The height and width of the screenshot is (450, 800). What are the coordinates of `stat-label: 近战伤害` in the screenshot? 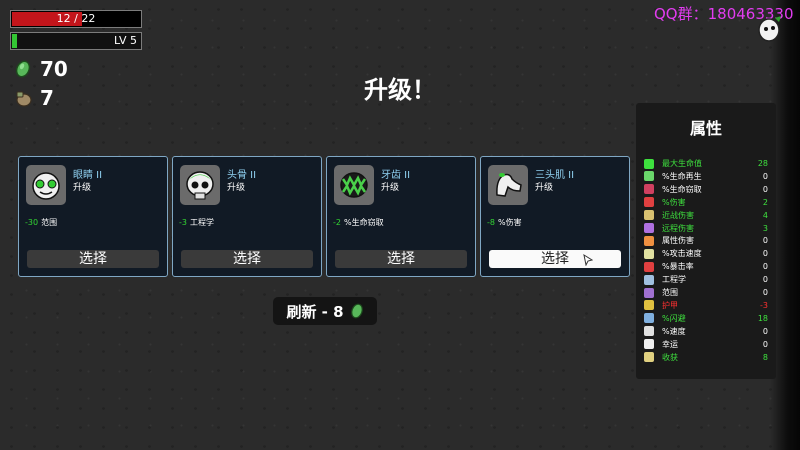 It's located at (678, 215).